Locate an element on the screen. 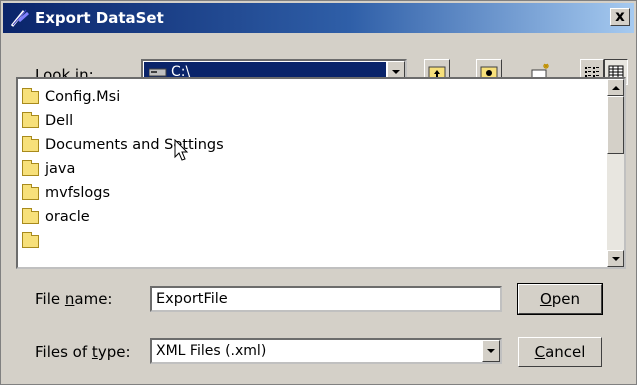  list-item: Documents and Settings is located at coordinates (123, 145).